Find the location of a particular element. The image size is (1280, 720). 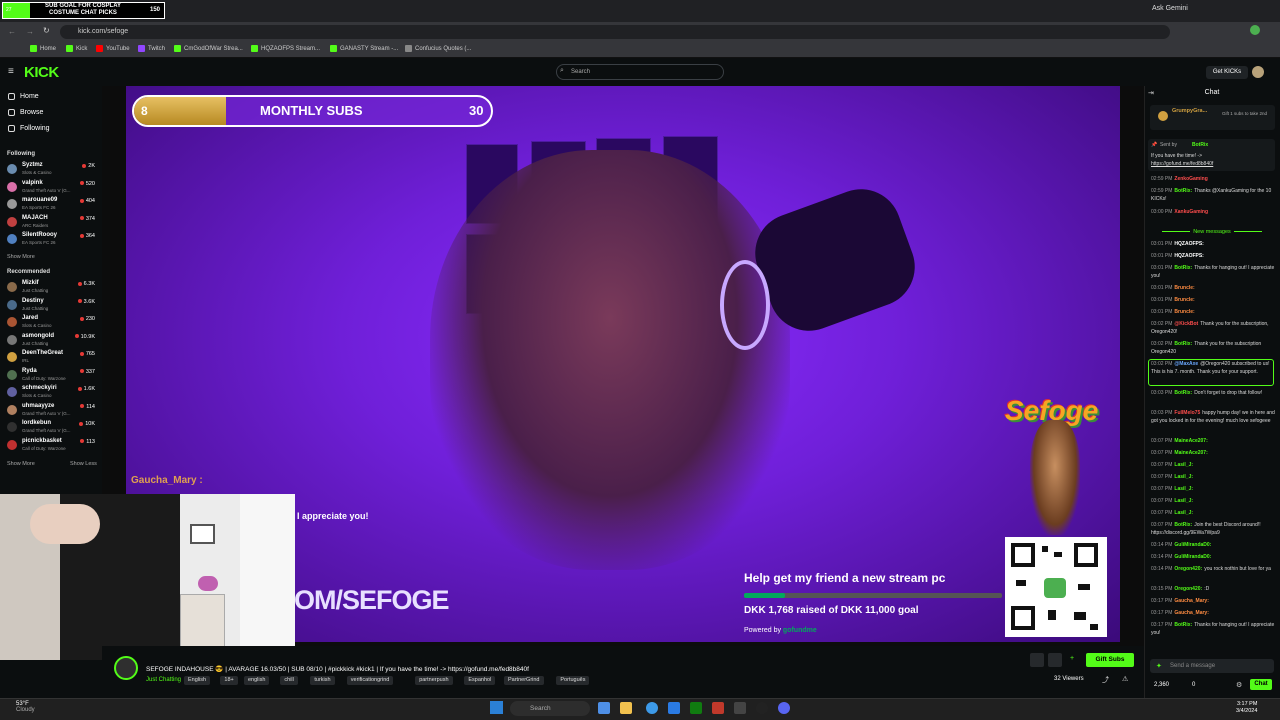

recommended-channel: uhmaayyze Grand Theft Auto V (G... 114 is located at coordinates (52, 411).